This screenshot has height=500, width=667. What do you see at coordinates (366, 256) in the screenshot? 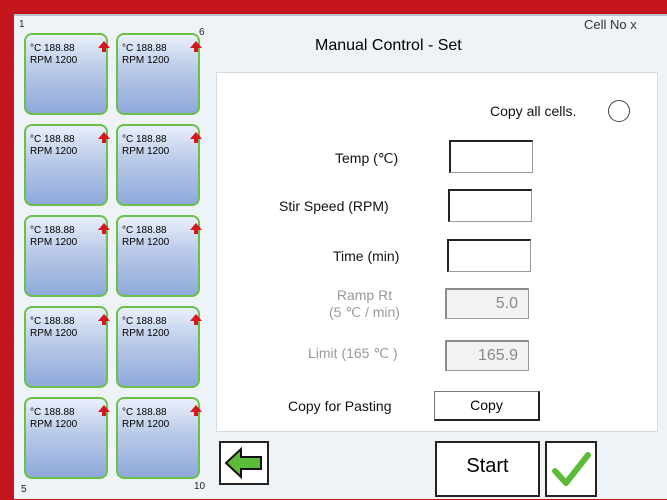
I see `time-label: Time (min)` at bounding box center [366, 256].